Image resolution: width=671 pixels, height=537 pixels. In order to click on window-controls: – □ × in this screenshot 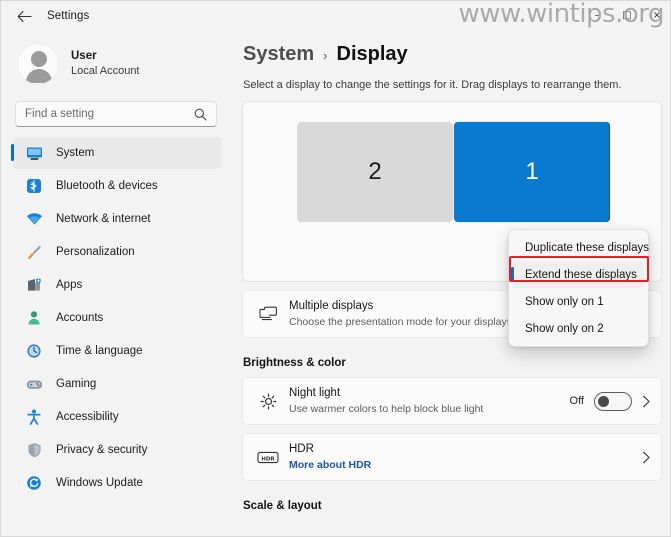, I will do `click(626, 16)`.